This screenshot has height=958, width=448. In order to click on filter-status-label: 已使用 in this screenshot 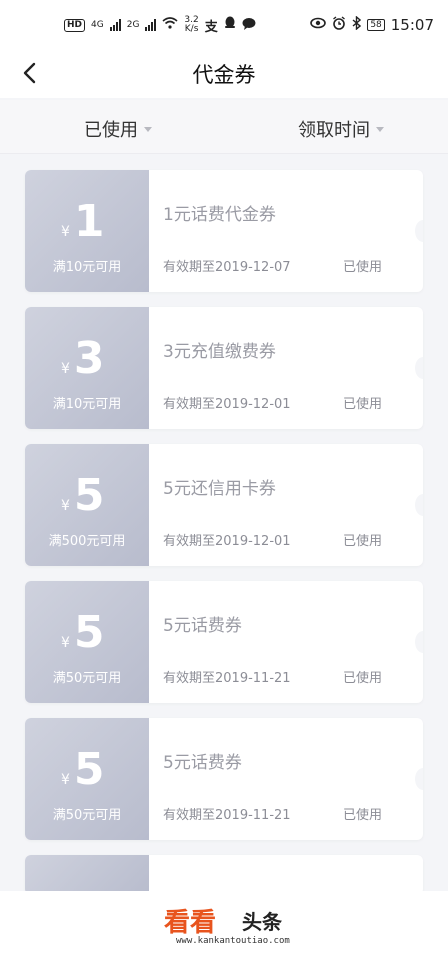, I will do `click(111, 130)`.